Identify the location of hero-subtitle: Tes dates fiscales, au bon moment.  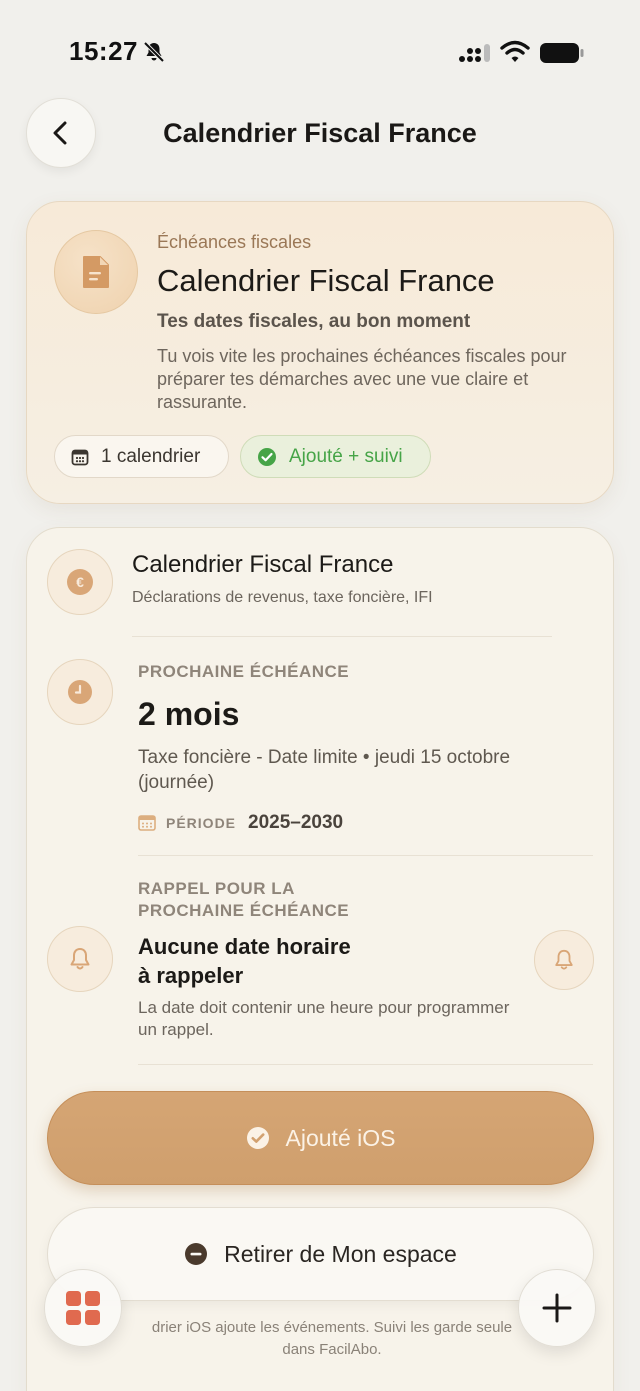
(314, 321).